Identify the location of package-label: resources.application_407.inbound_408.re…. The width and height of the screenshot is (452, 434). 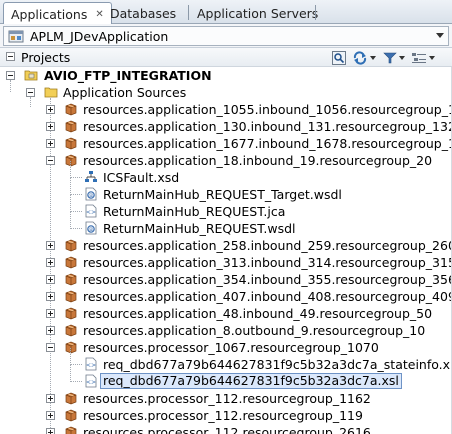
(267, 296).